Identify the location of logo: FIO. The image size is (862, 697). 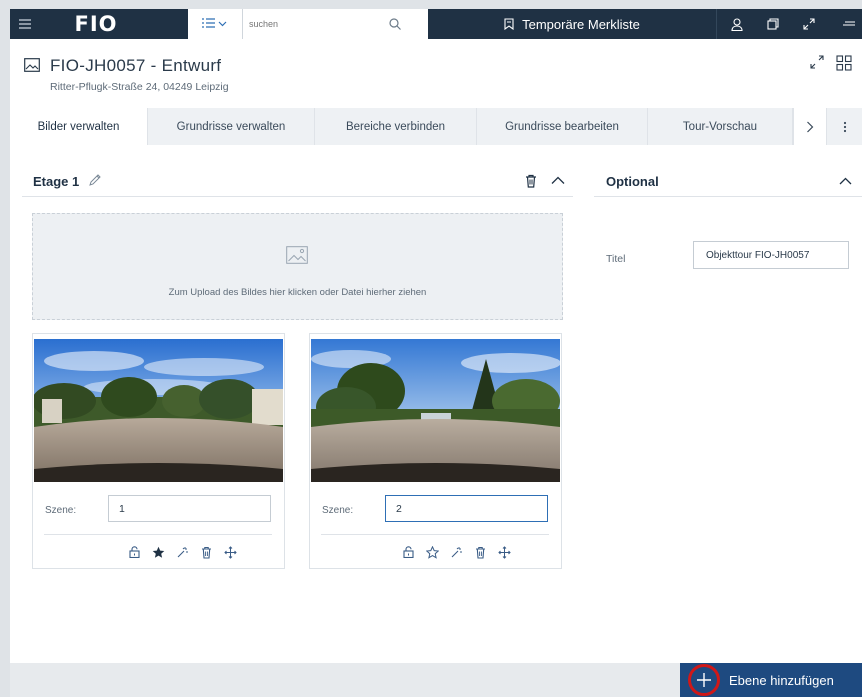
(96, 24).